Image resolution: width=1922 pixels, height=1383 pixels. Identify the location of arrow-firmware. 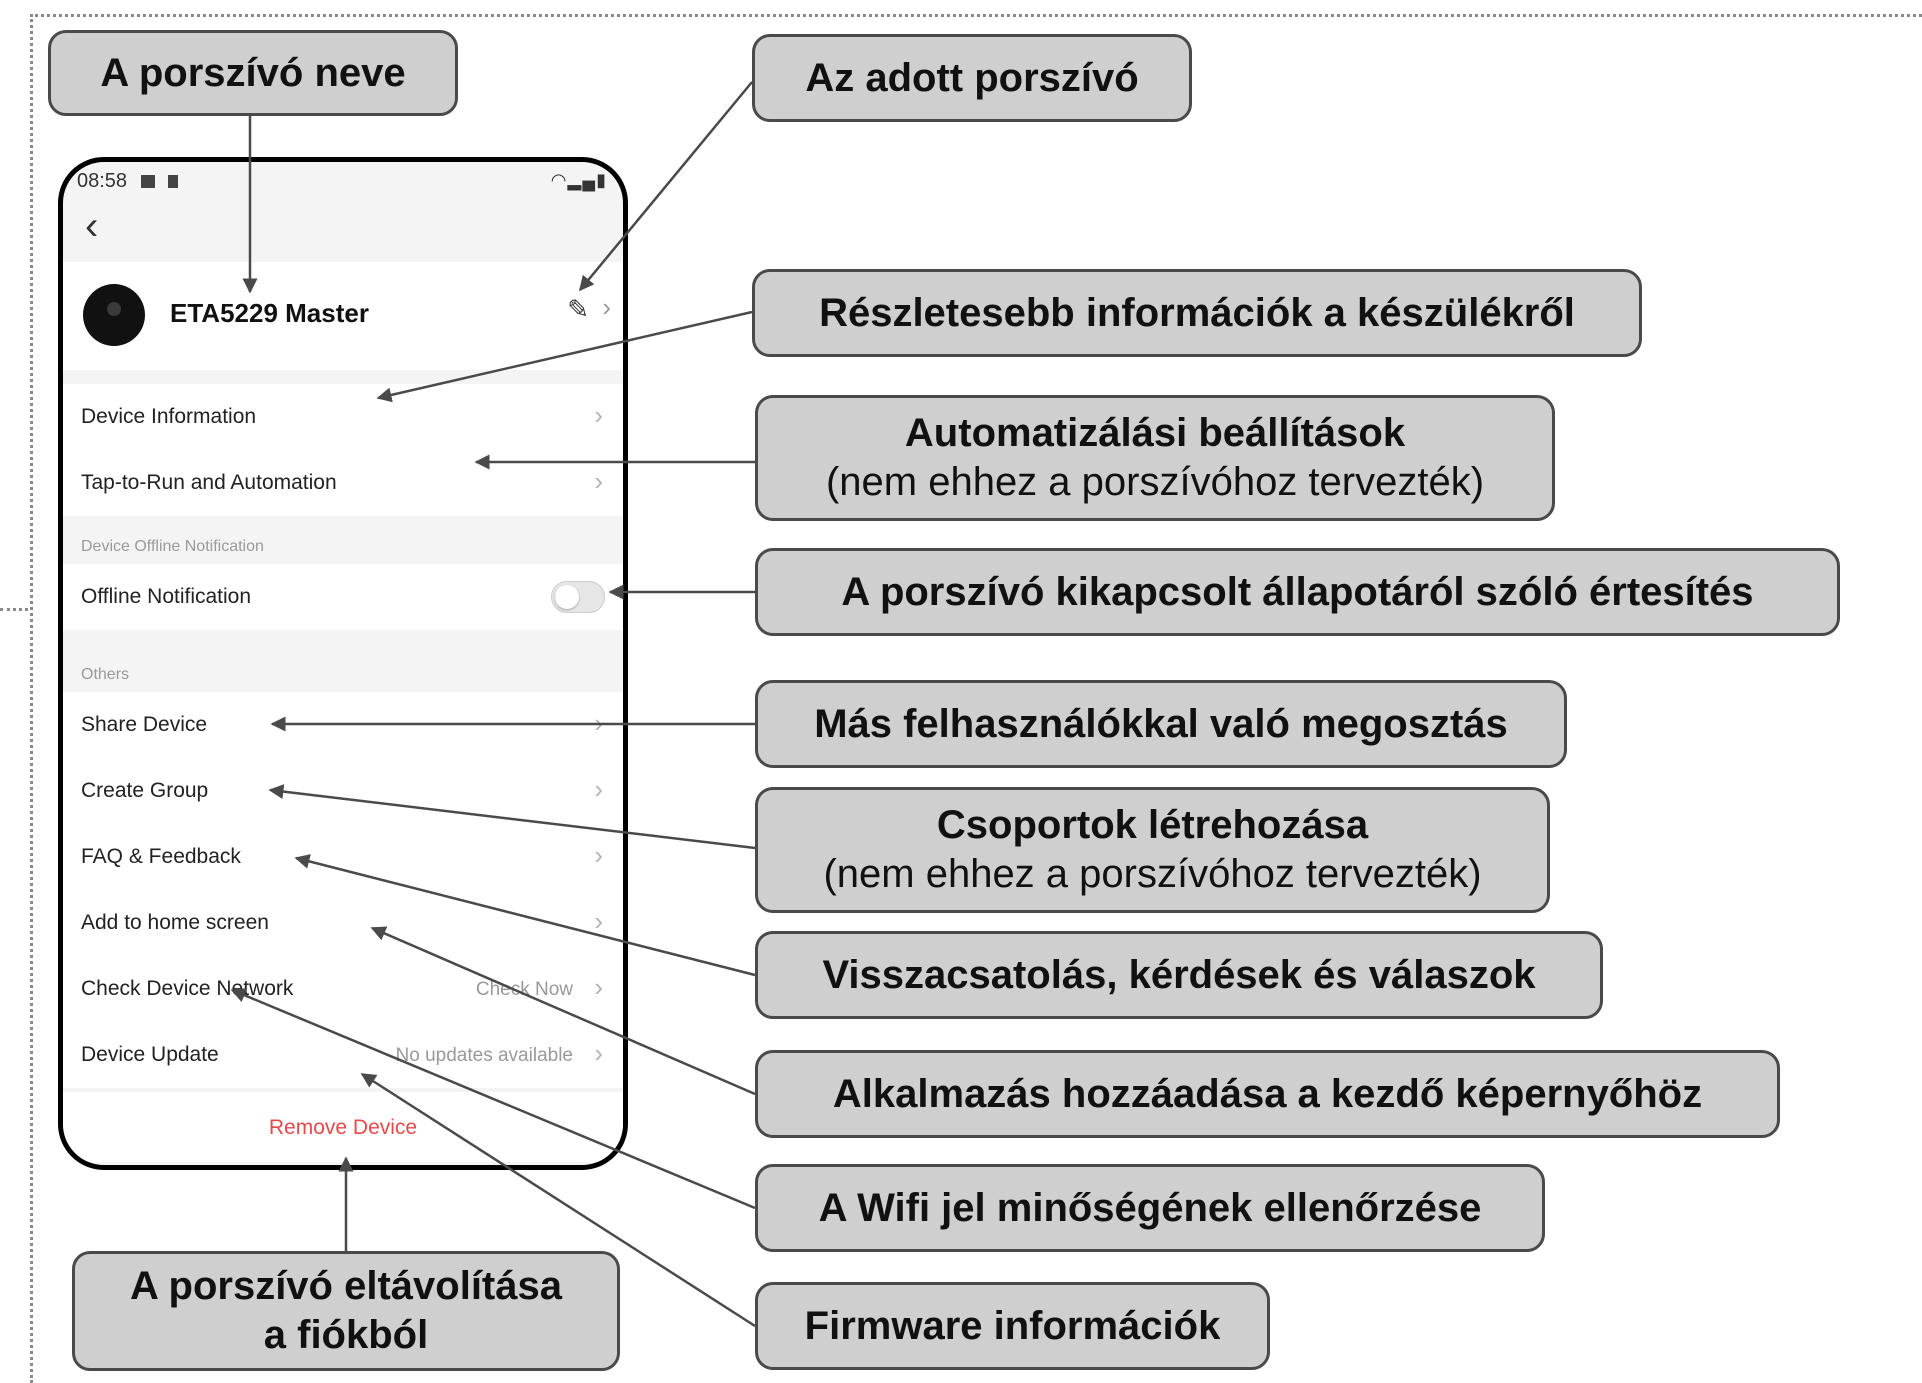
(558, 1200).